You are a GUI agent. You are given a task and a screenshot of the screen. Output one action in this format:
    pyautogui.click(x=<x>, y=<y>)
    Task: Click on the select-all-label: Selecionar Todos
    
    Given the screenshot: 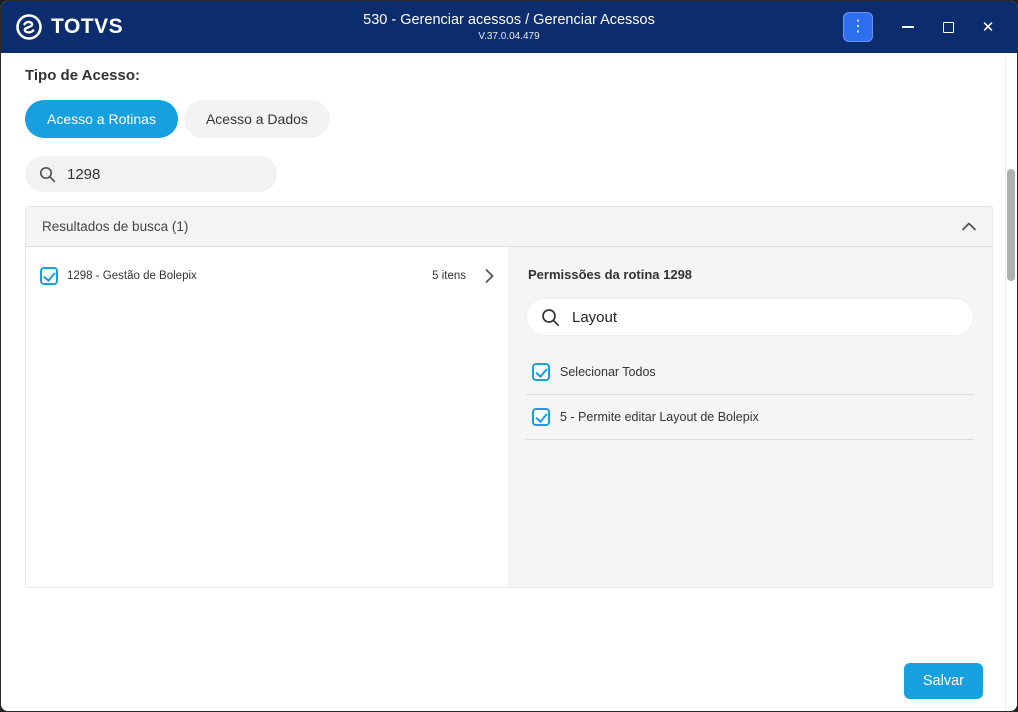 What is the action you would take?
    pyautogui.click(x=608, y=372)
    